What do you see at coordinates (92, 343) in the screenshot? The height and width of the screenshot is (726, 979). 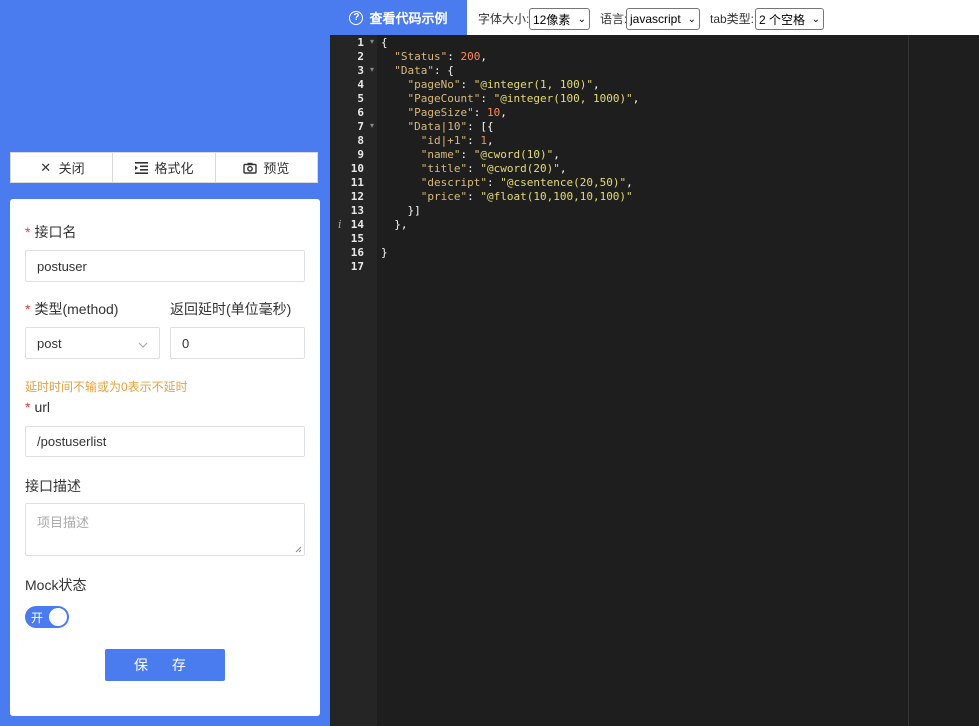 I see `method-select: post` at bounding box center [92, 343].